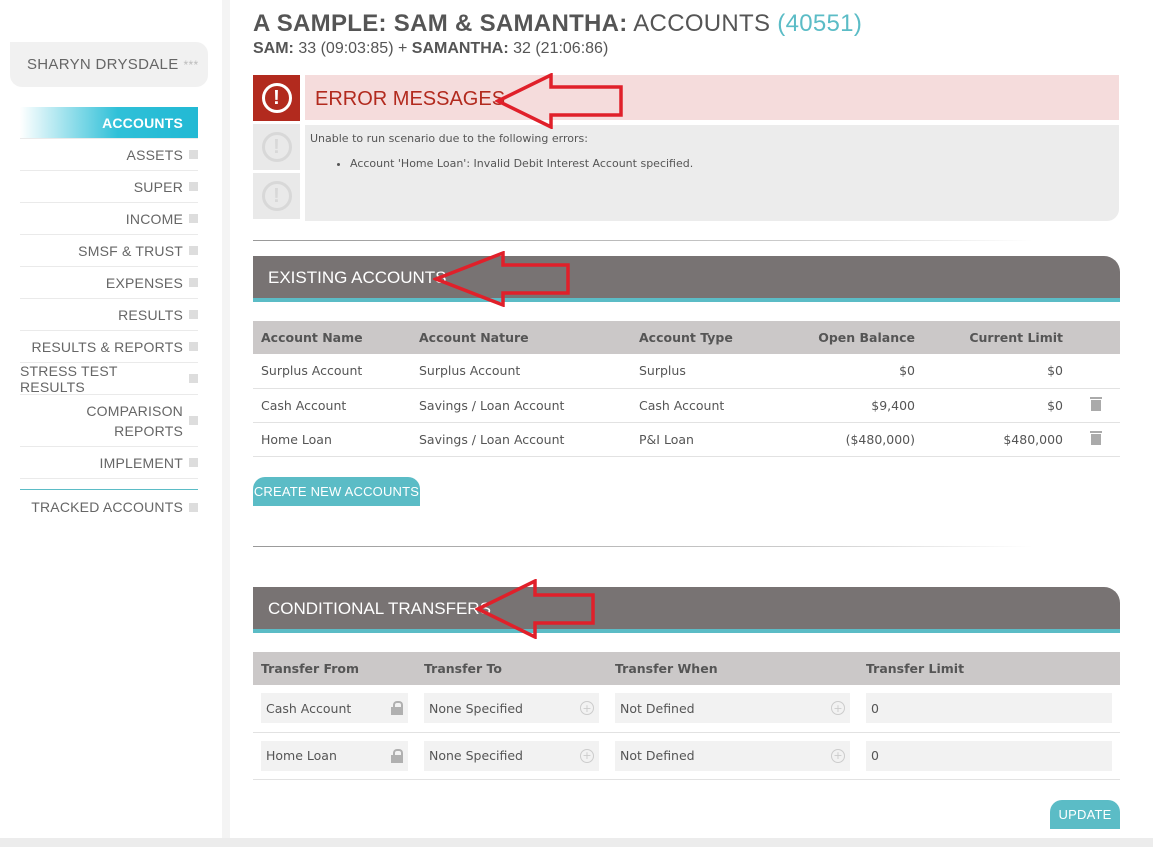  Describe the element at coordinates (332, 371) in the screenshot. I see `account-name: Surplus Account` at that location.